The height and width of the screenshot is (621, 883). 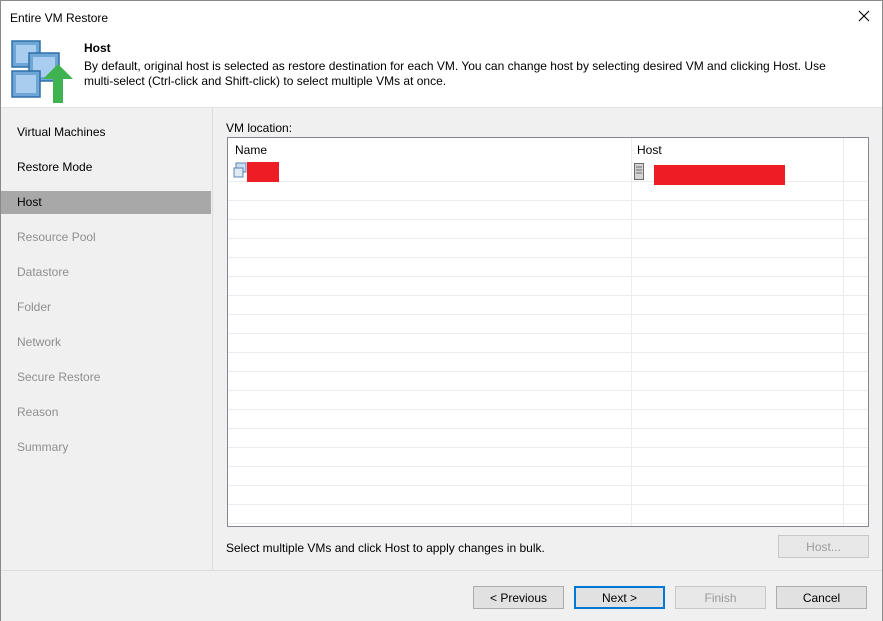 What do you see at coordinates (38, 412) in the screenshot?
I see `sidebar-item-reason: Reason` at bounding box center [38, 412].